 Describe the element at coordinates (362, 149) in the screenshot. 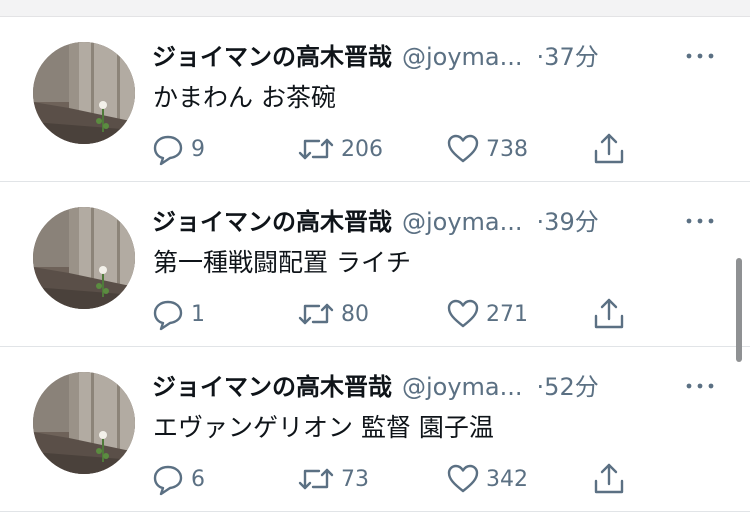

I see `retweet-count: 206` at that location.